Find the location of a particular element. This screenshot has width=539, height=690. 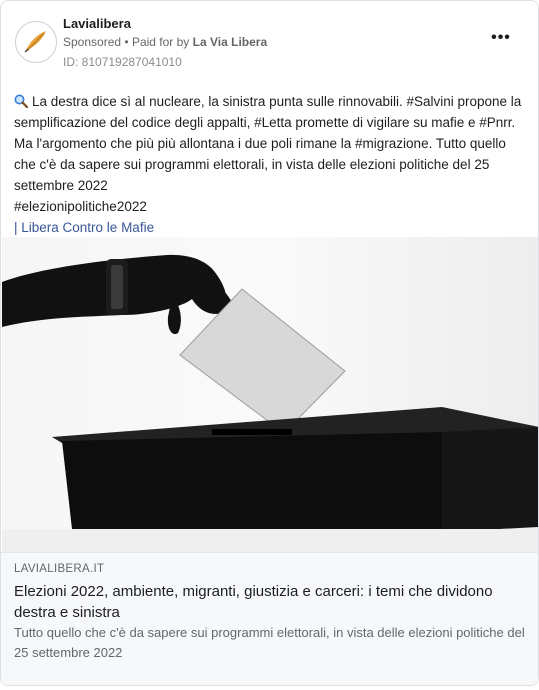

link-domain: LAVIALIBERA.IT is located at coordinates (59, 569).